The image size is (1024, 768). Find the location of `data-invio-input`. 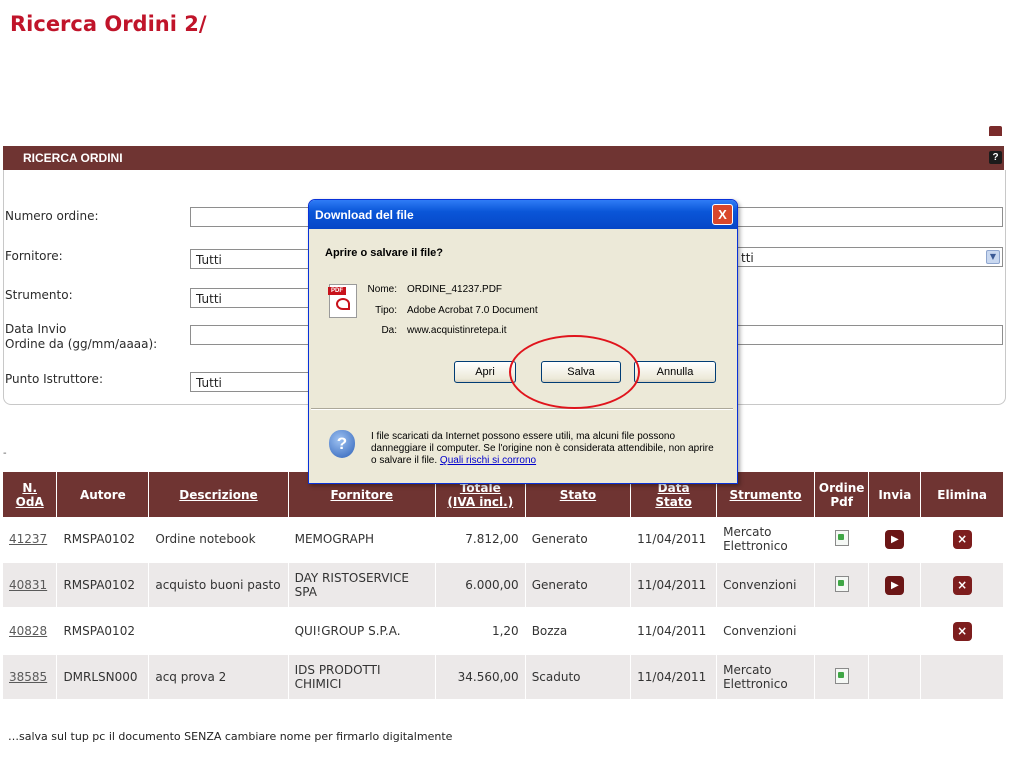

data-invio-input is located at coordinates (250, 335).